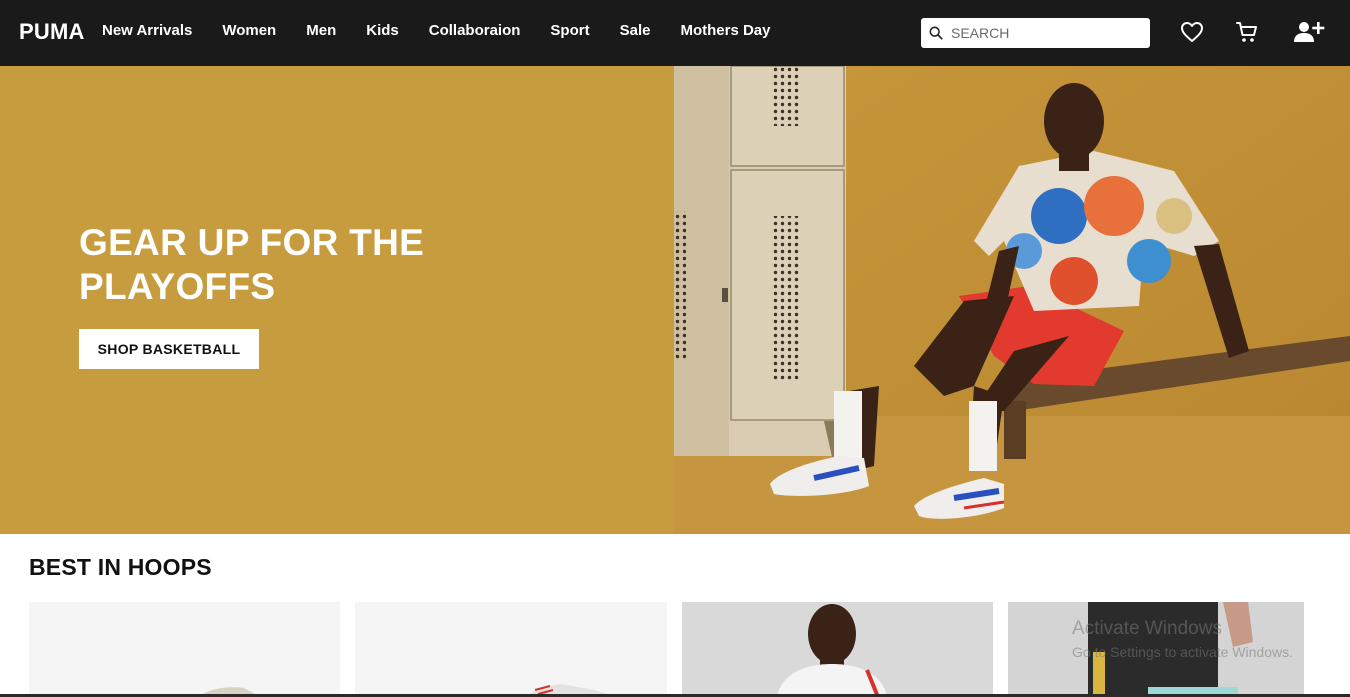 Image resolution: width=1350 pixels, height=697 pixels. Describe the element at coordinates (52, 32) in the screenshot. I see `puma-logo: PUMA` at that location.